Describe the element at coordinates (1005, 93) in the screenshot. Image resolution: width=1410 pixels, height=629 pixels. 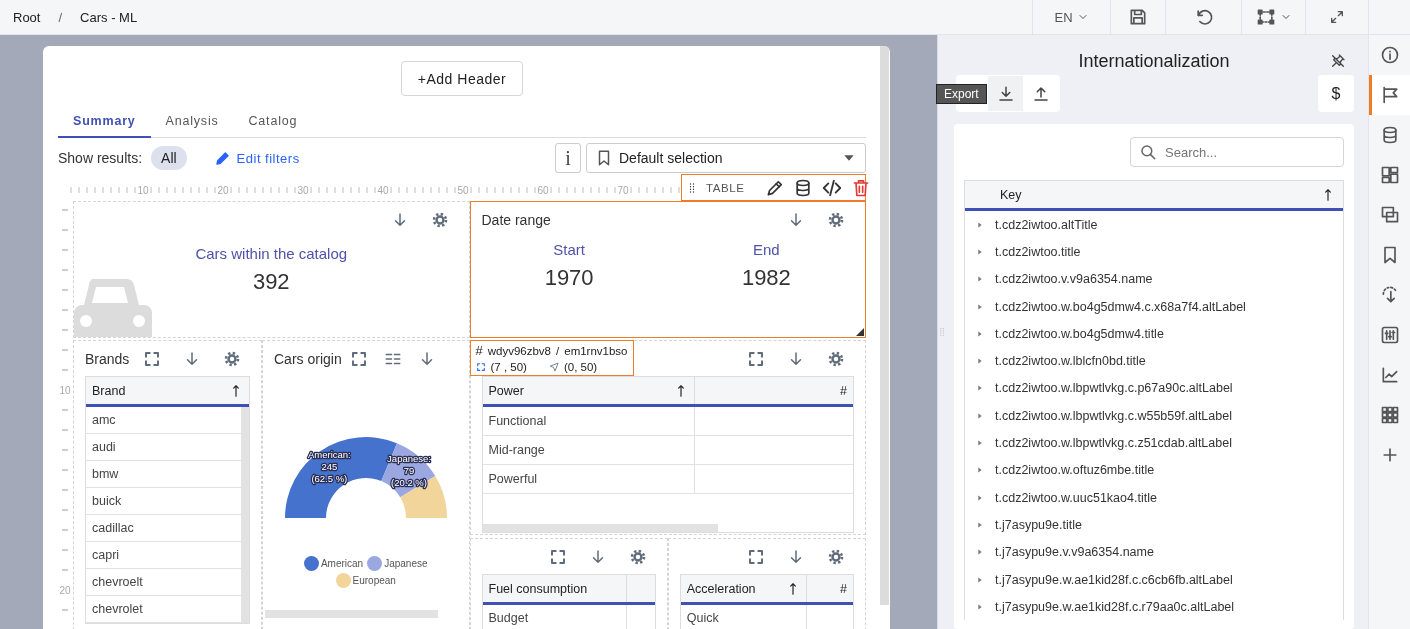
I see `download-button` at that location.